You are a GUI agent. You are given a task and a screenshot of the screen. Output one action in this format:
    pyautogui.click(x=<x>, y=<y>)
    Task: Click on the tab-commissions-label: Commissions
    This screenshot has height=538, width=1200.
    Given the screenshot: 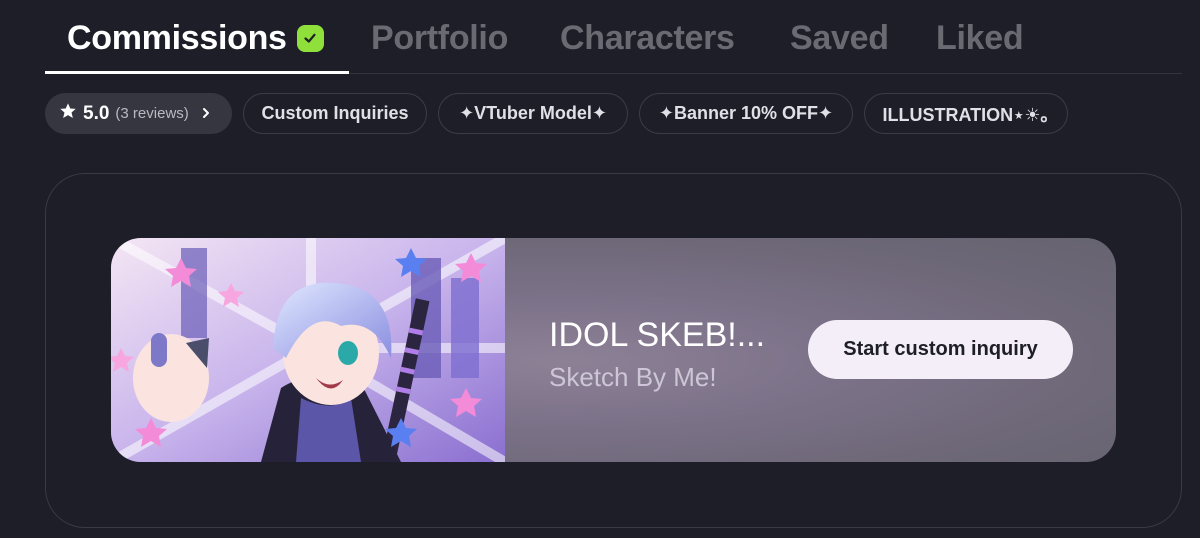 What is the action you would take?
    pyautogui.click(x=177, y=37)
    